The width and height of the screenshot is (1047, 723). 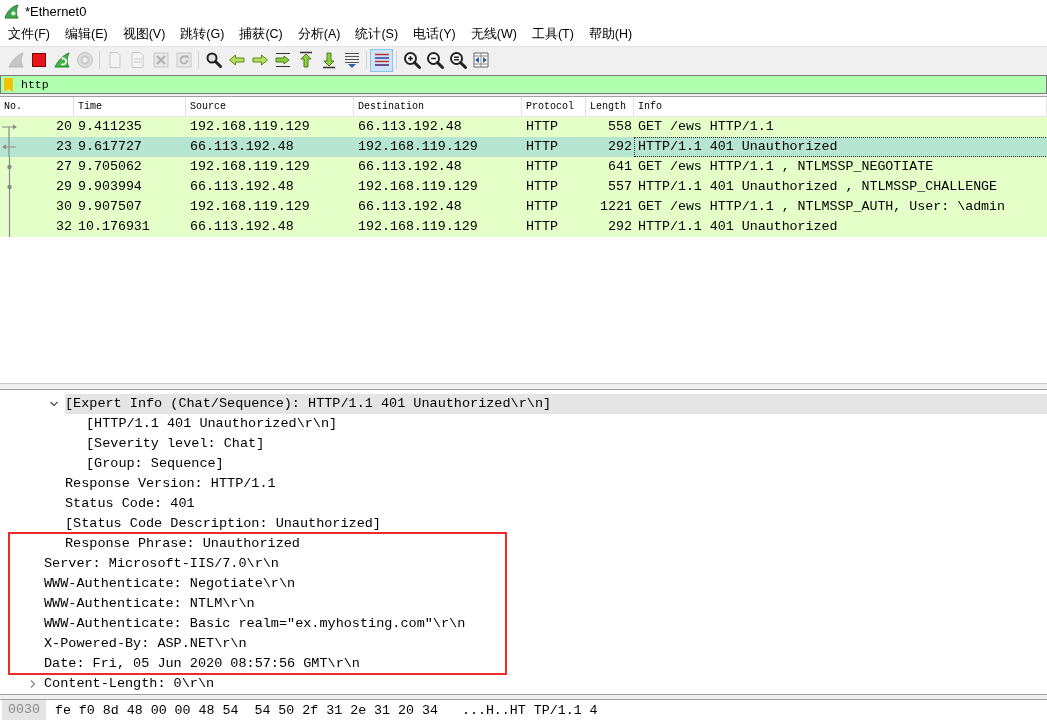 I want to click on menu-item: 分析(A), so click(x=319, y=34).